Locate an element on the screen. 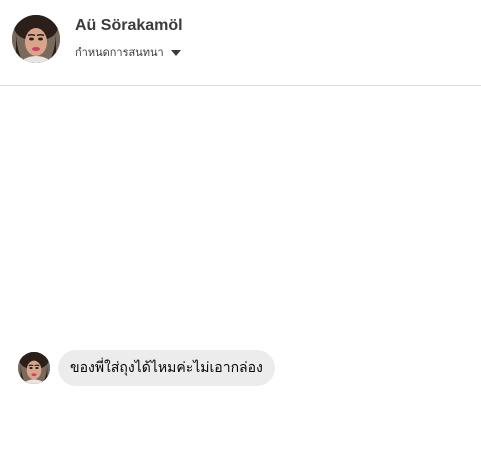 This screenshot has height=453, width=481. message-row-incoming: ของพี่ใส่ถุงได้ไหมค่ะไม่เอากล่อง is located at coordinates (146, 368).